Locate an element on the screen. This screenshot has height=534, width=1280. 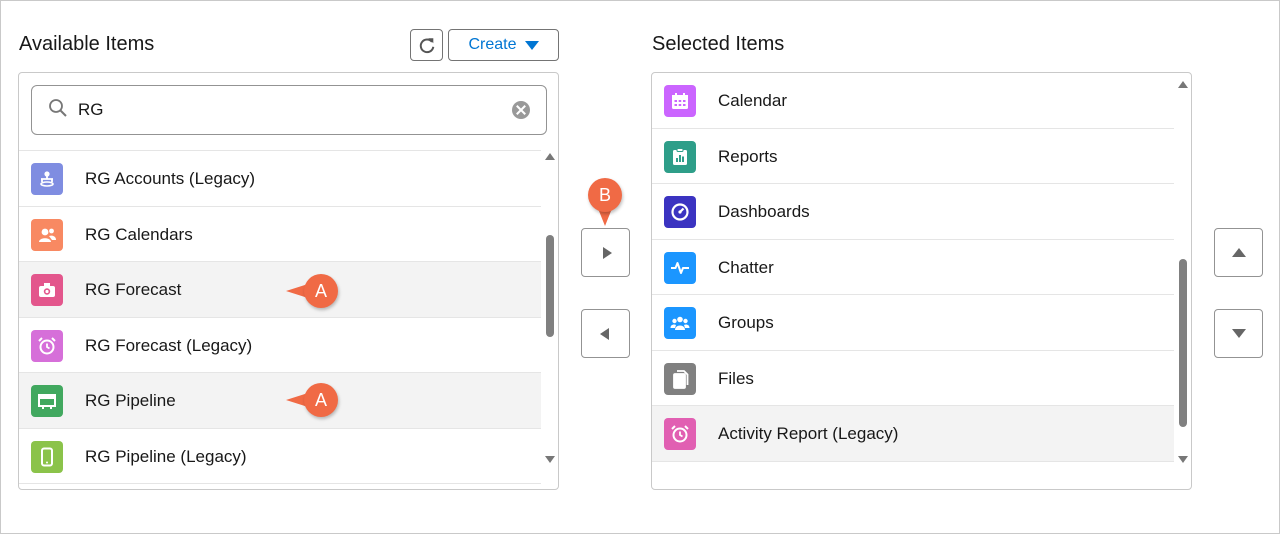
list-item: RG Calendars is located at coordinates (280, 234).